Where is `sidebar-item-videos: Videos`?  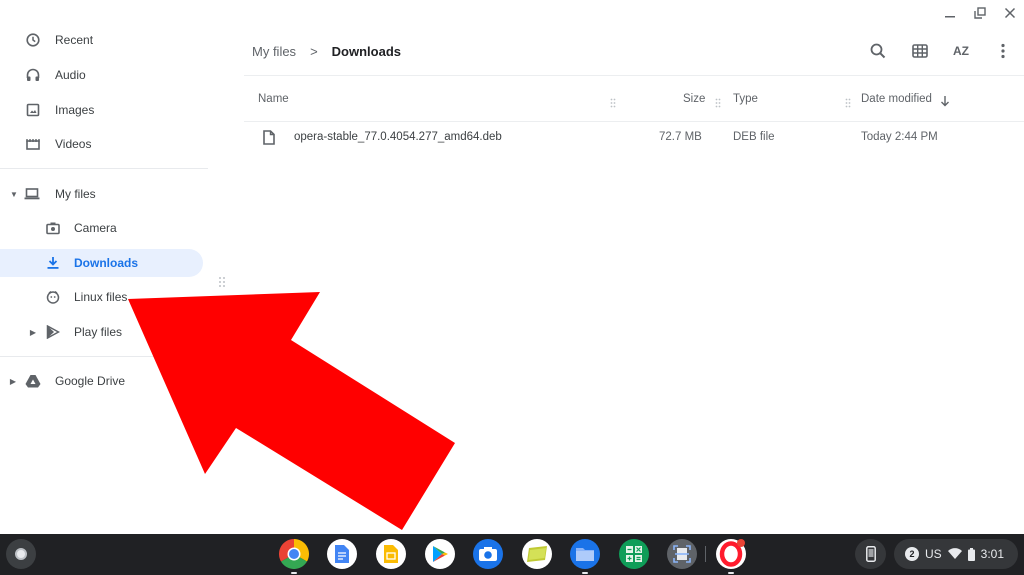 sidebar-item-videos: Videos is located at coordinates (100, 144).